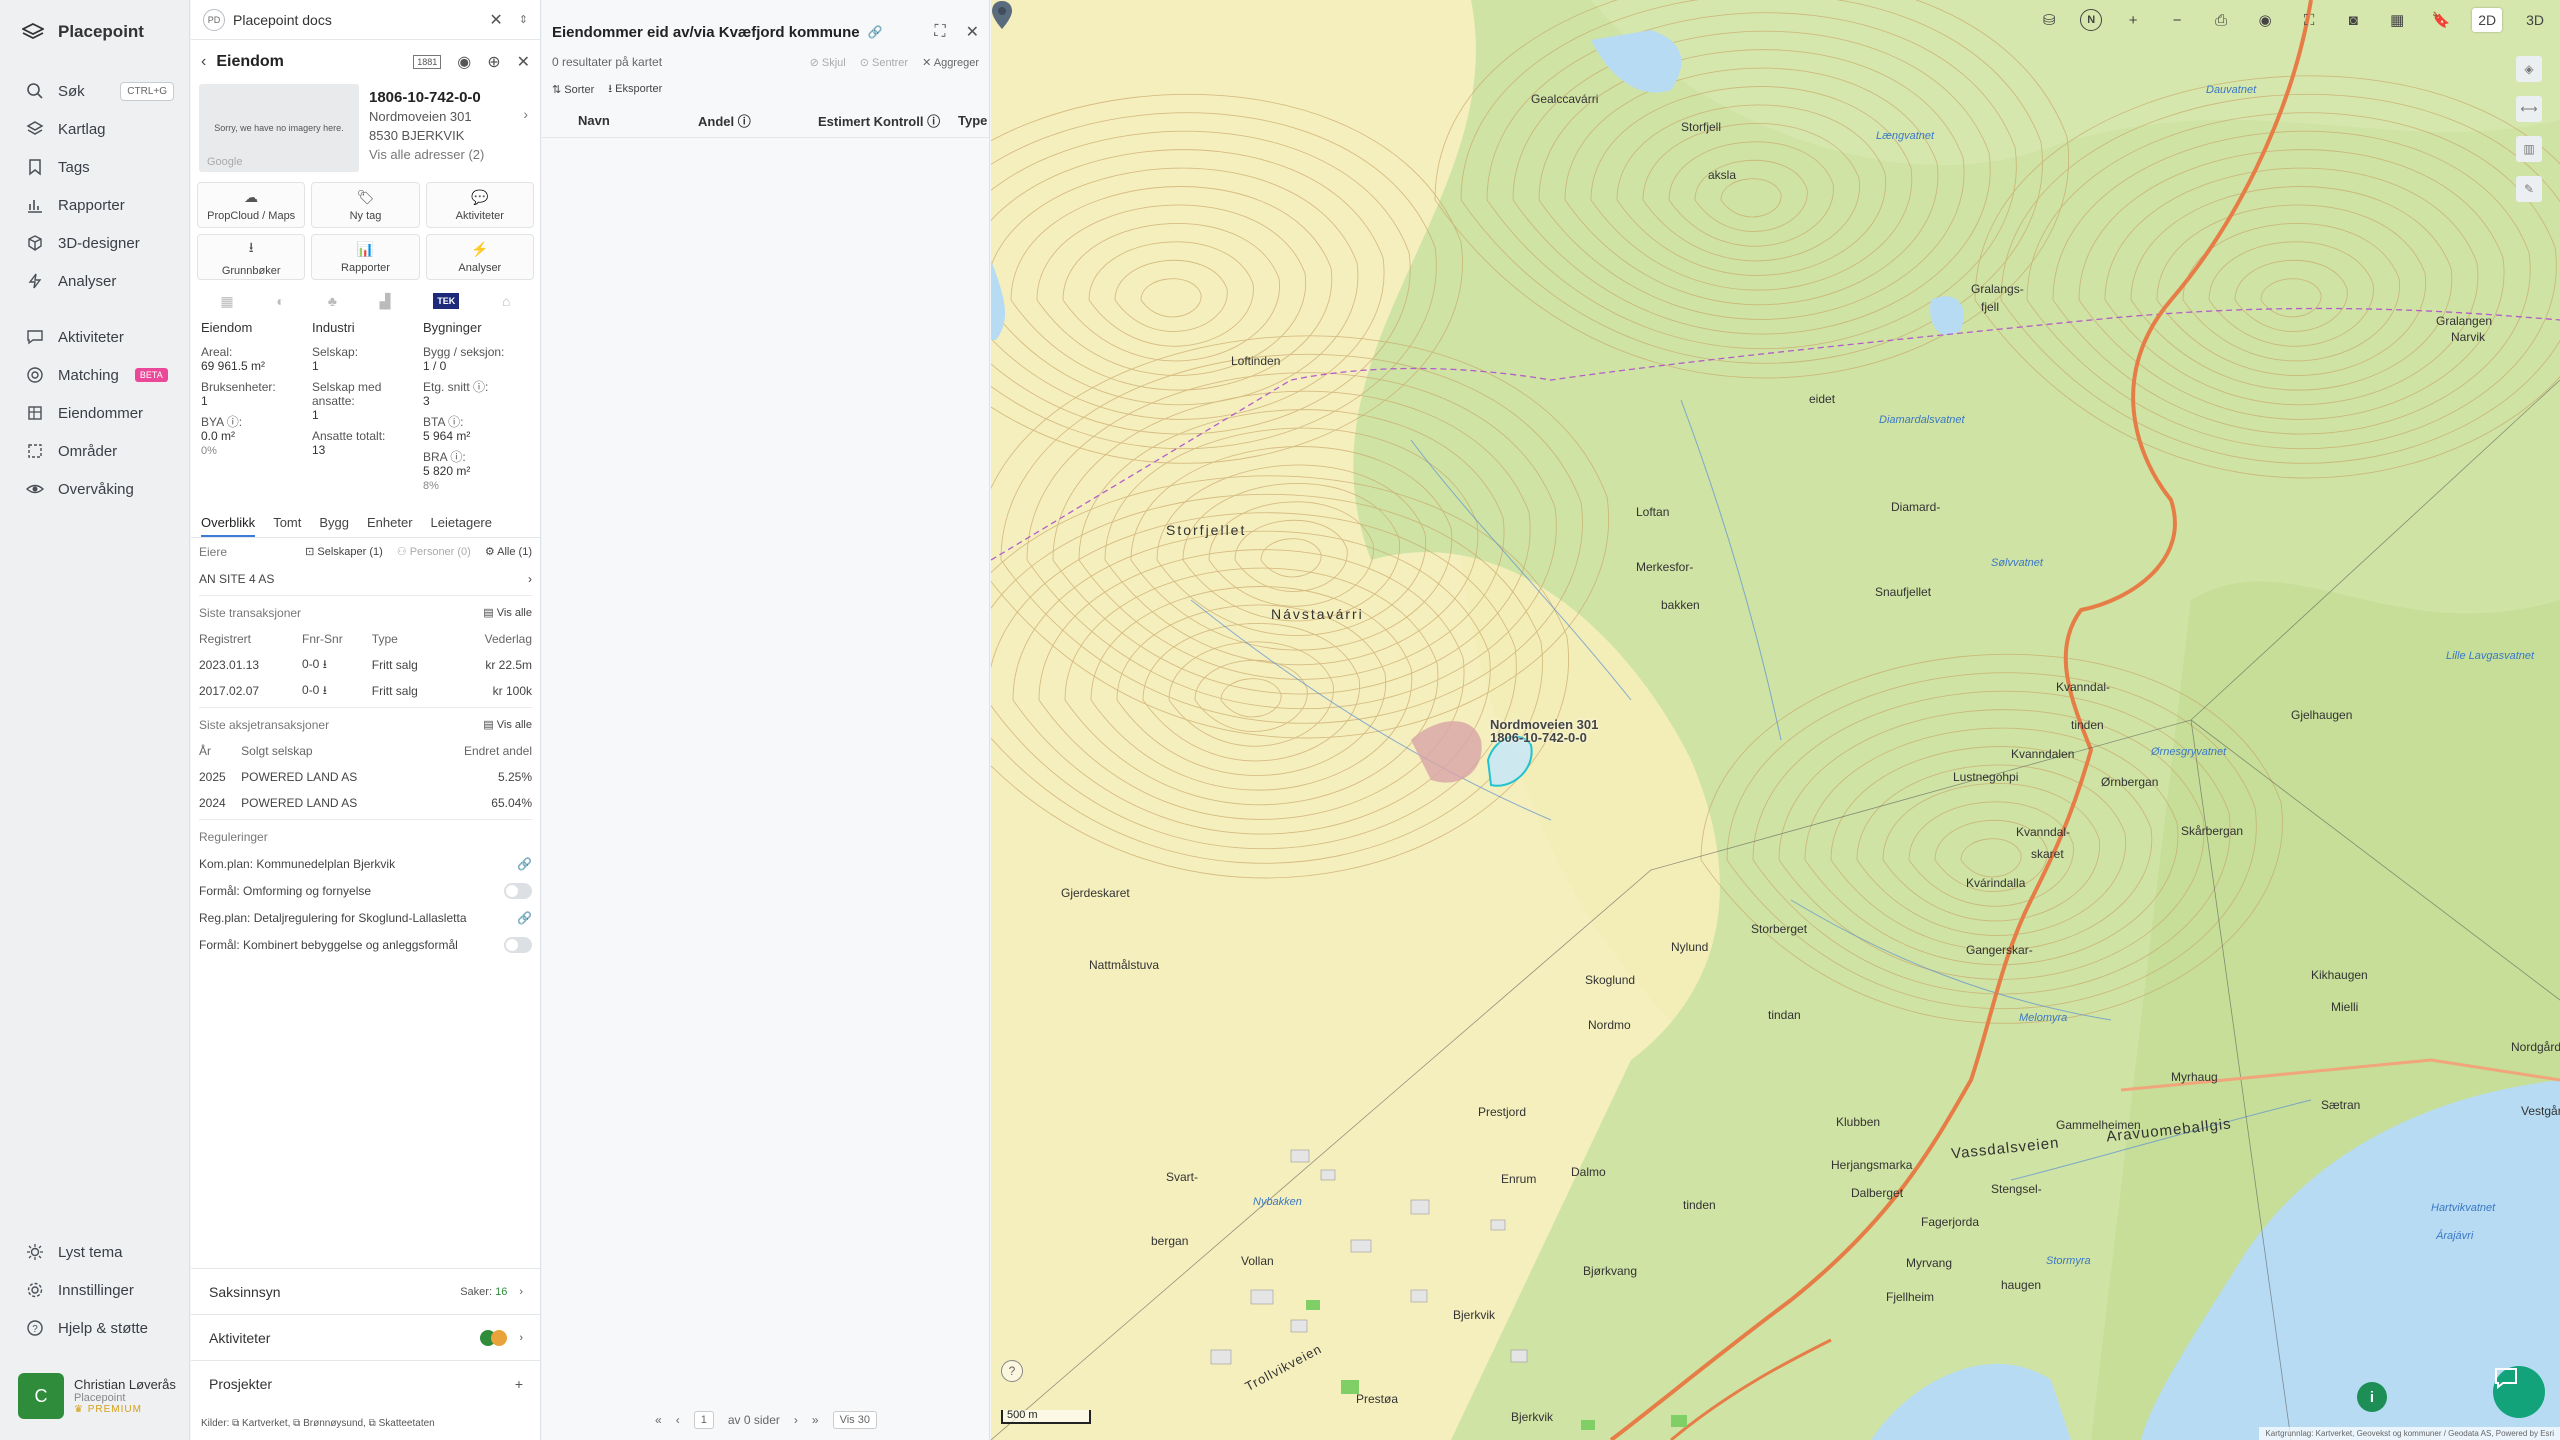 This screenshot has width=2560, height=1440. What do you see at coordinates (815, 1420) in the screenshot?
I see `last-page-icon: »` at bounding box center [815, 1420].